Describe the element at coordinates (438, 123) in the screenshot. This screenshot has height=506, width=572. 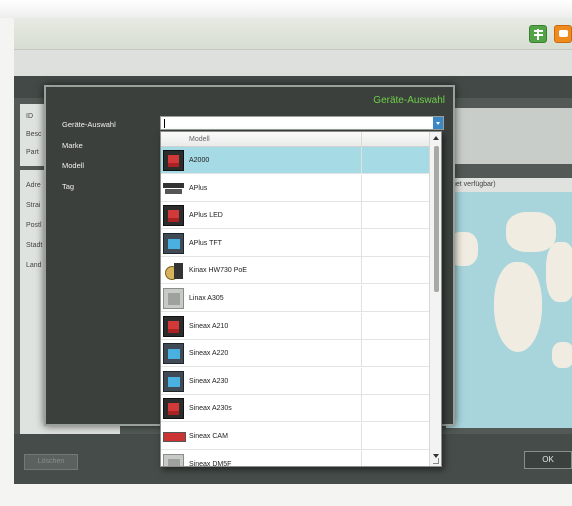
I see `chevron-down-icon` at that location.